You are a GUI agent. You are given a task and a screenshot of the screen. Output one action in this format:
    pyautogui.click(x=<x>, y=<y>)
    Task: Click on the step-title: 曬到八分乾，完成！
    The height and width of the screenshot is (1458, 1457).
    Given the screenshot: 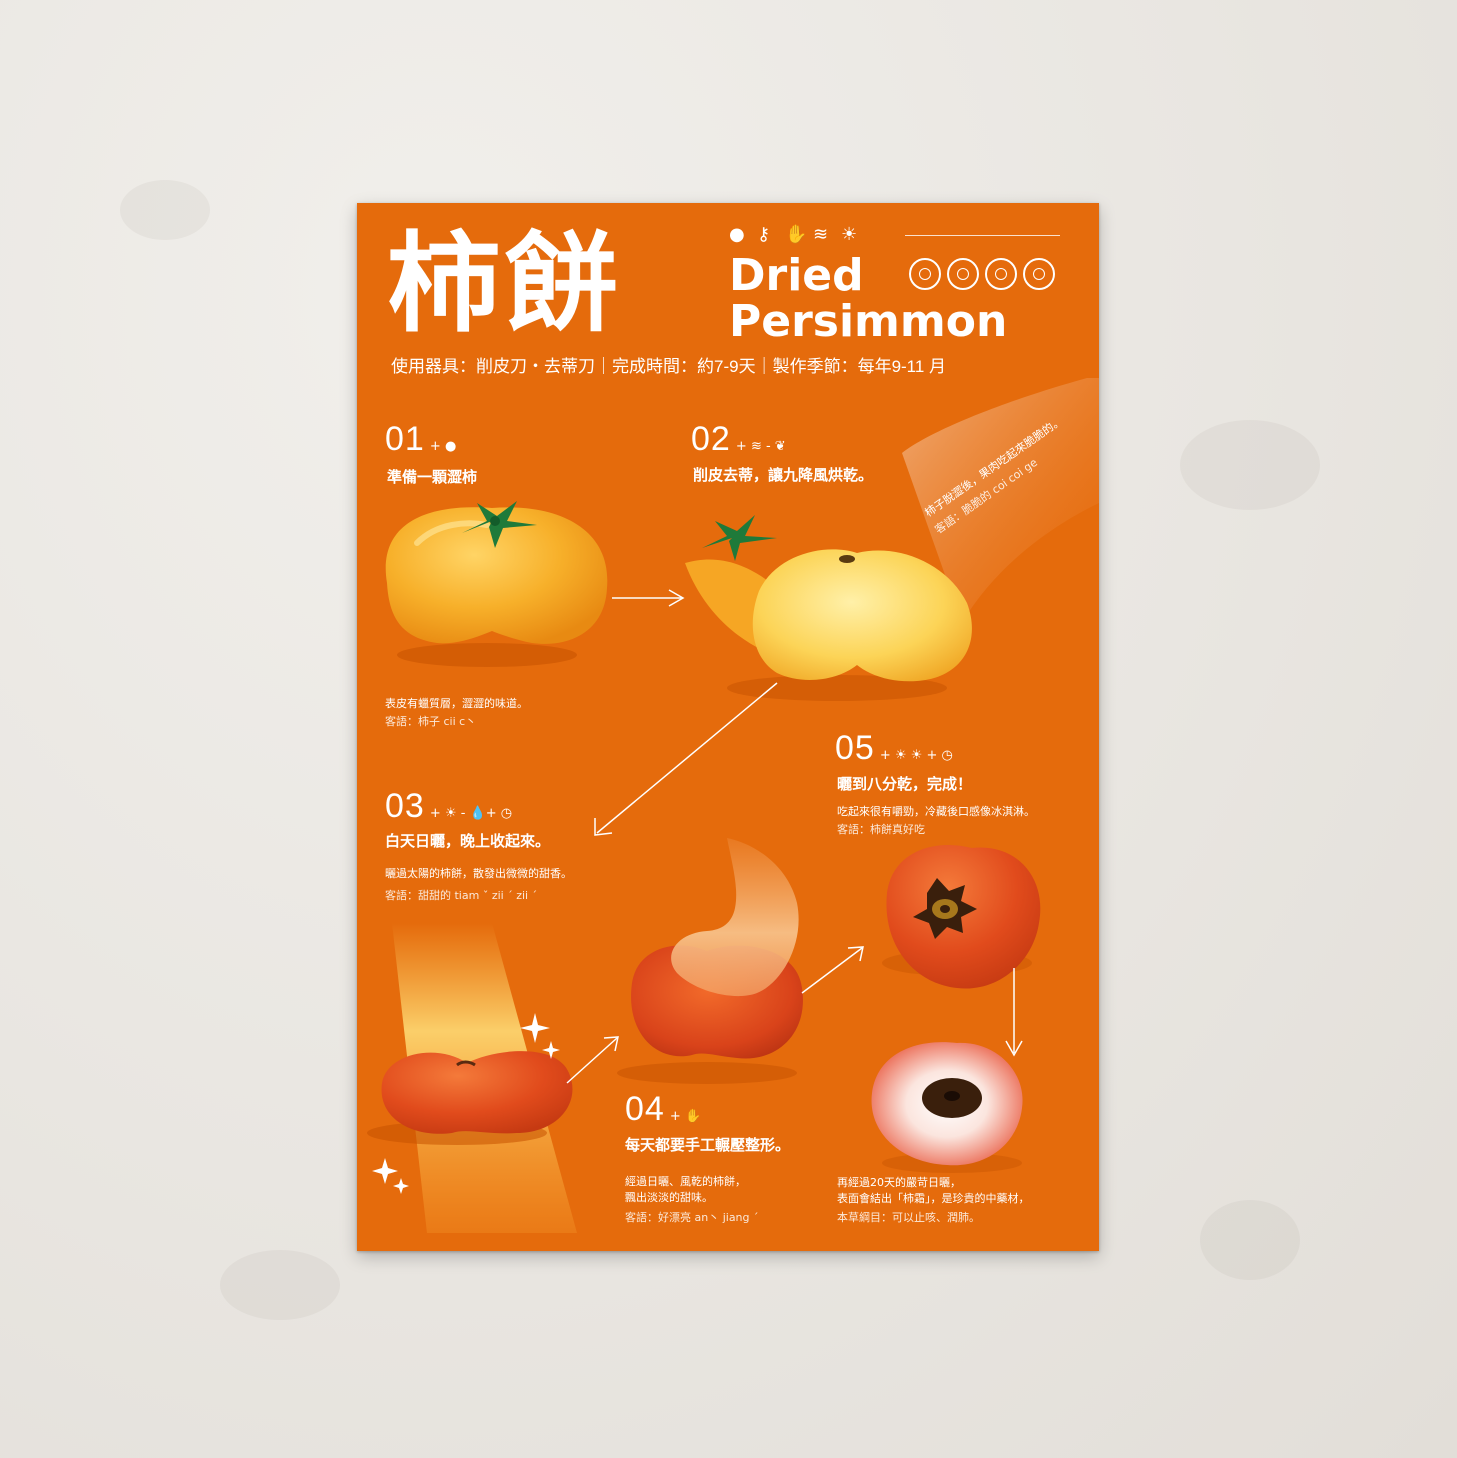 What is the action you would take?
    pyautogui.click(x=905, y=784)
    